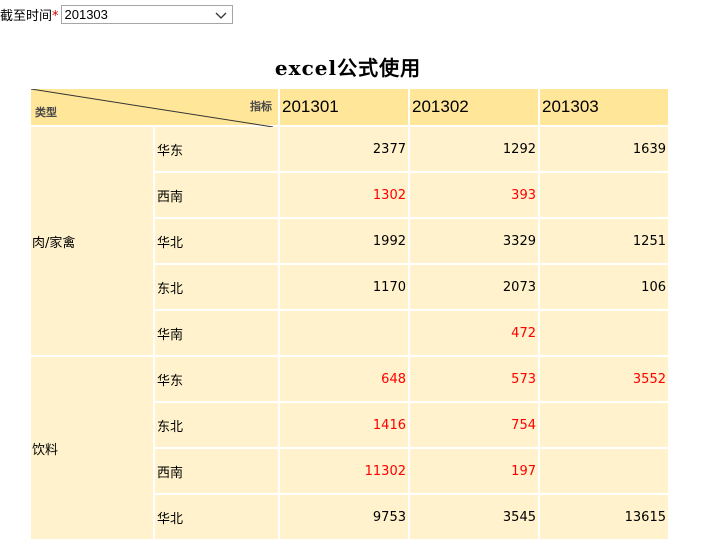 This screenshot has width=705, height=544. I want to click on diagonal-line, so click(152, 108).